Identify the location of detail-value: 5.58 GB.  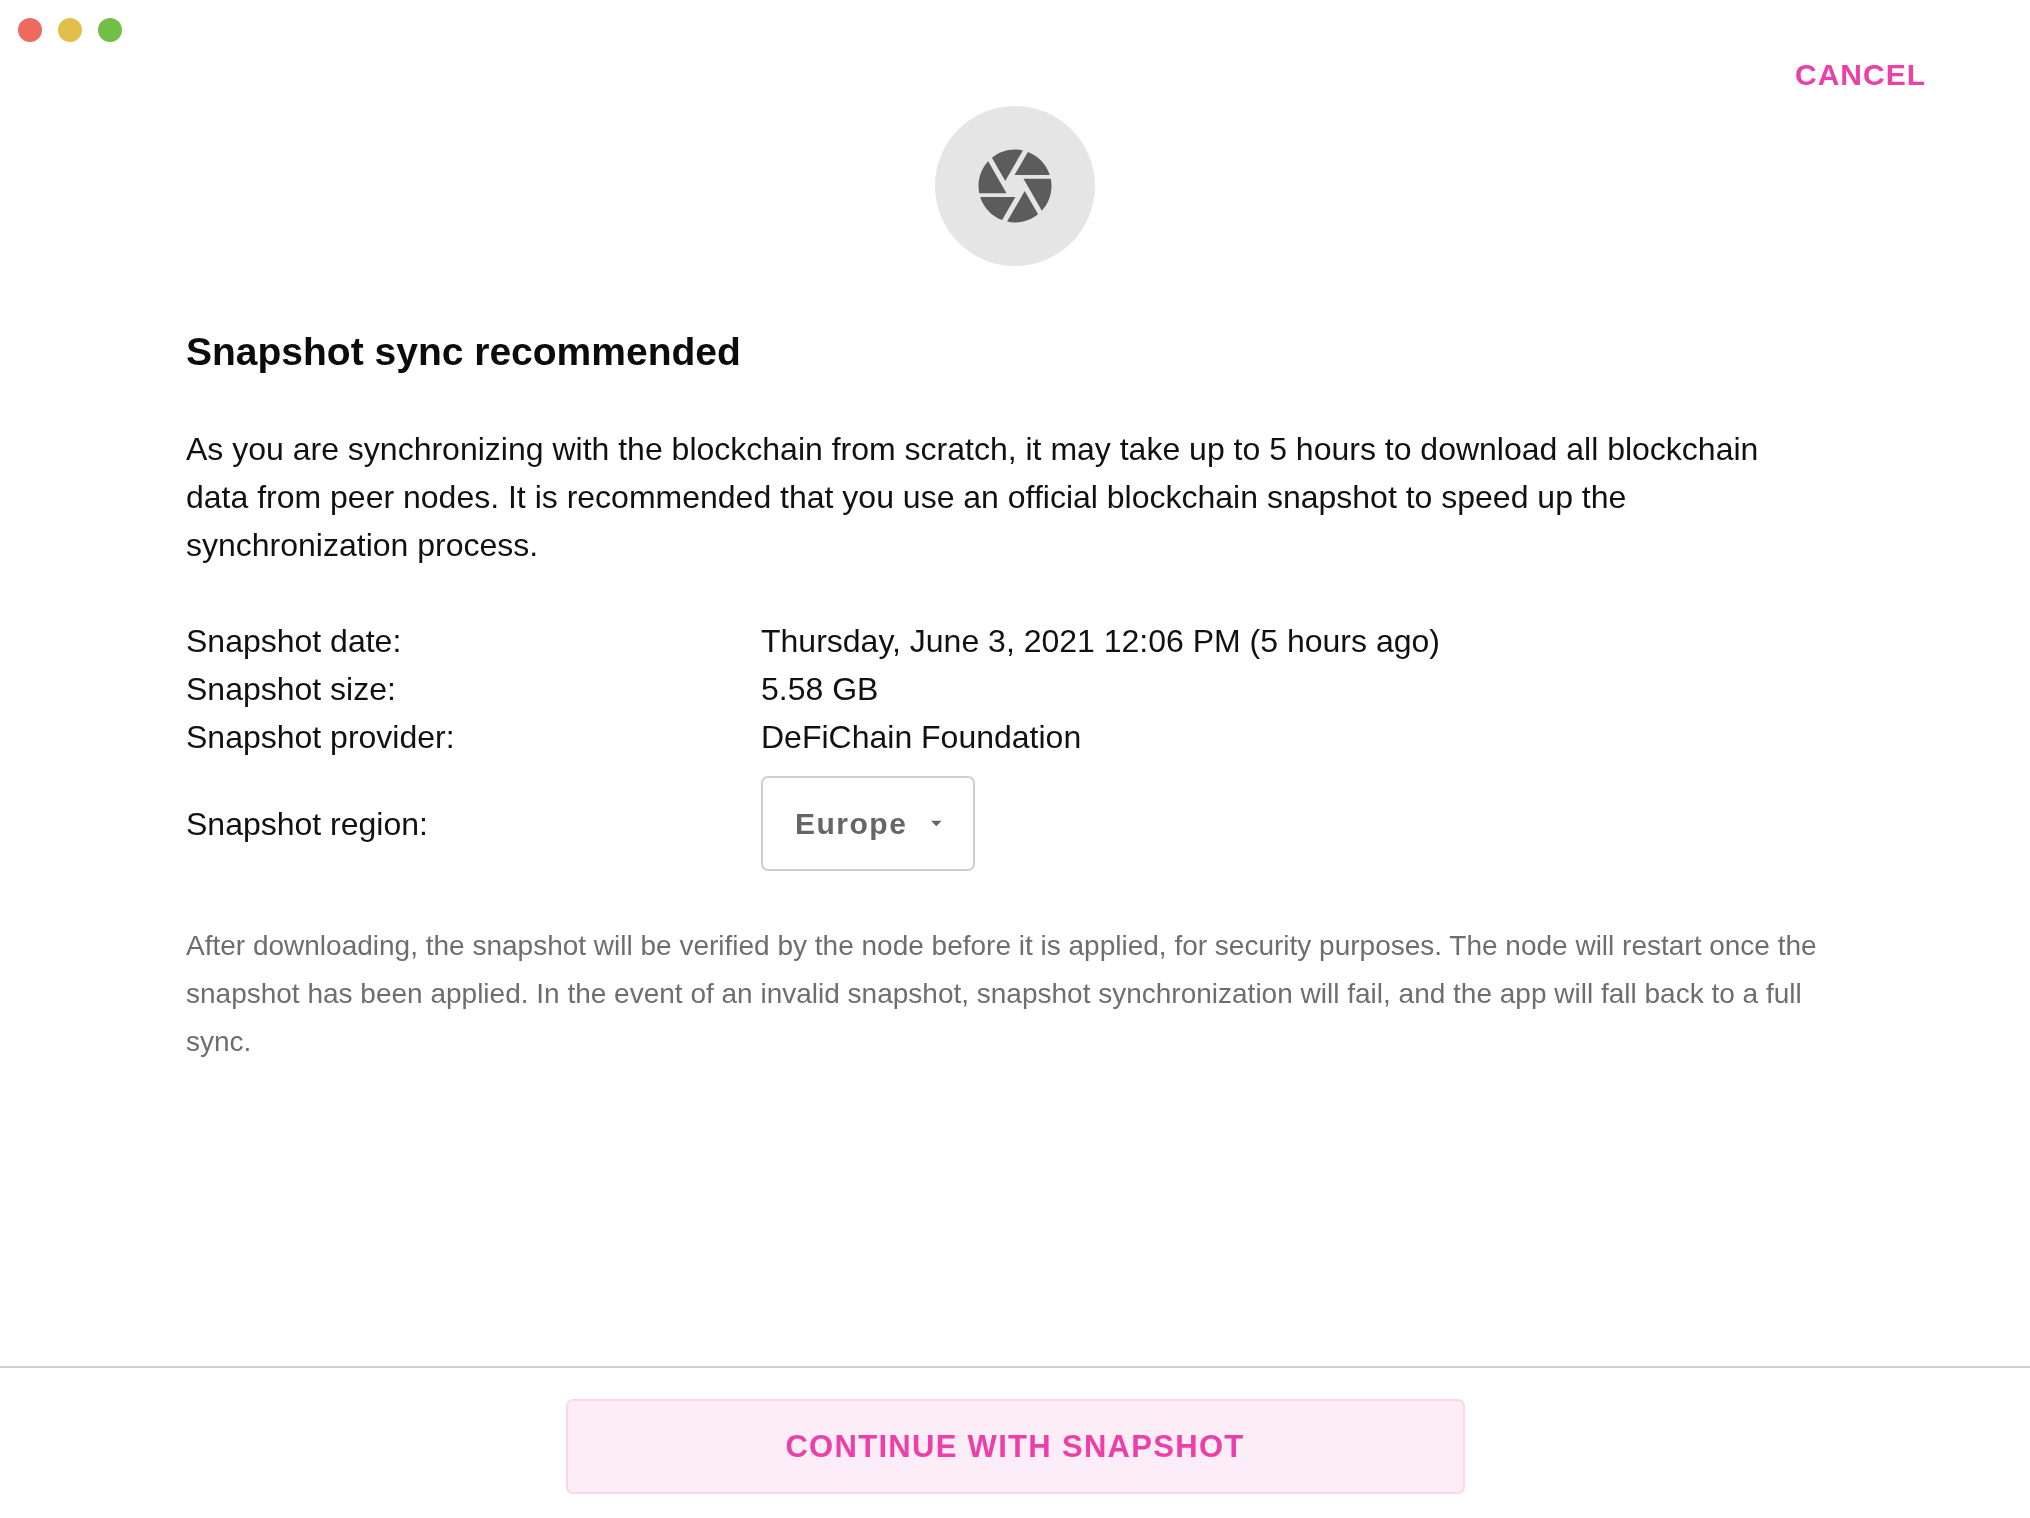
(820, 689).